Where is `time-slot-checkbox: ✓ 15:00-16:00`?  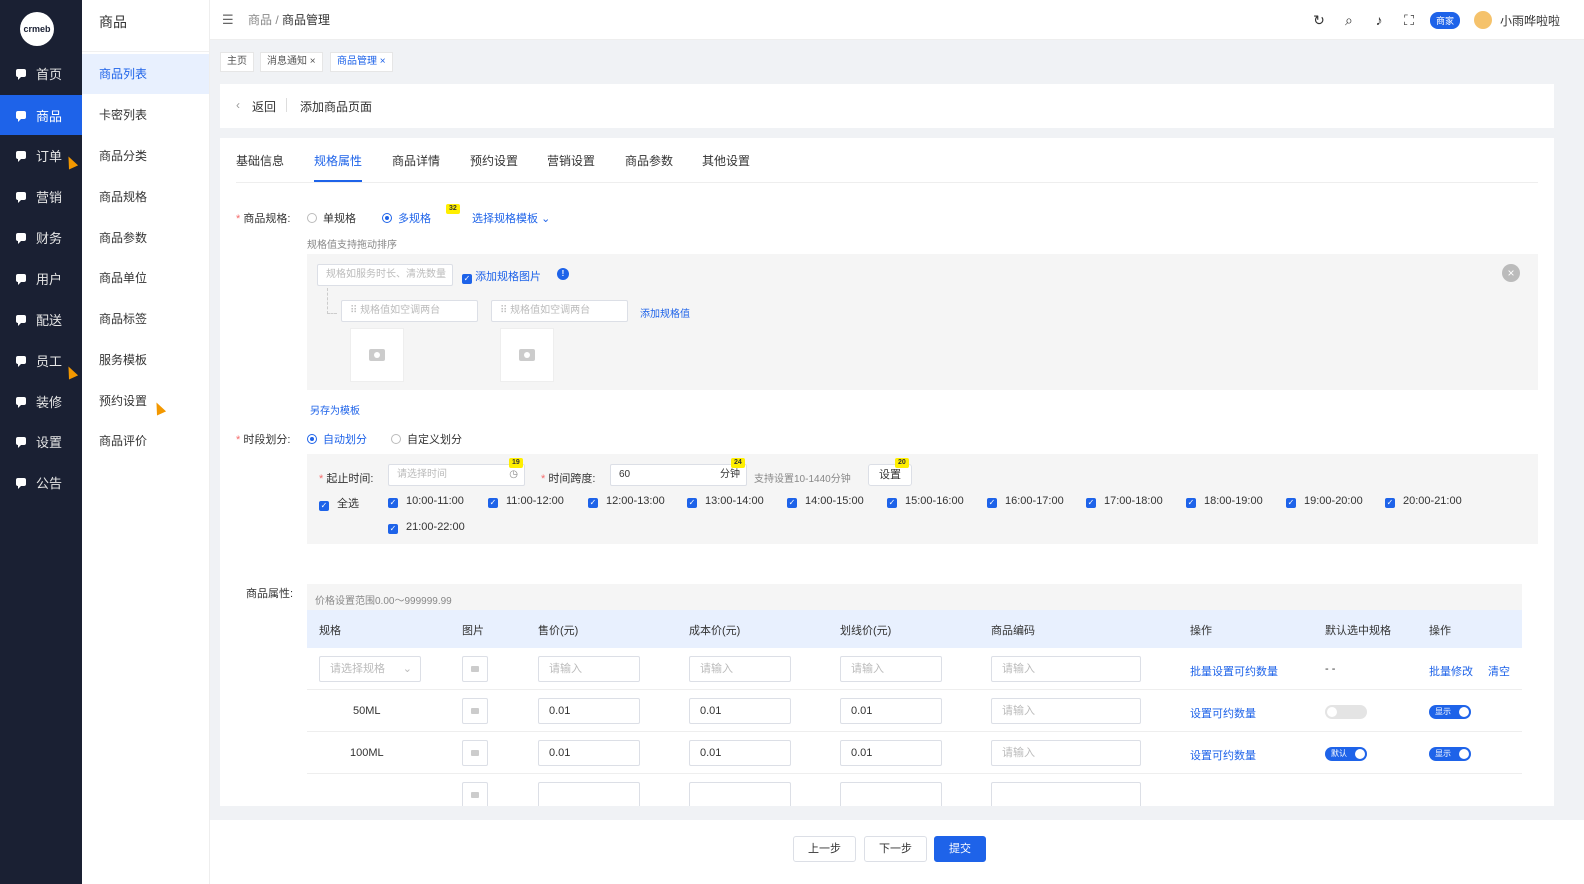
time-slot-checkbox: ✓ 15:00-16:00 is located at coordinates (925, 501).